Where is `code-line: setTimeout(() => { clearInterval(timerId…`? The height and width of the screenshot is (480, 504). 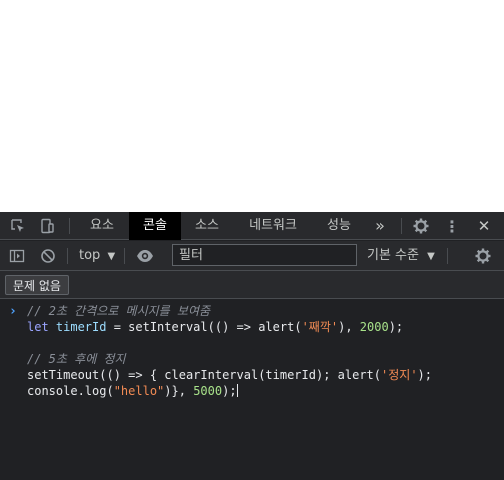 code-line: setTimeout(() => { clearInterval(timerId… is located at coordinates (229, 375).